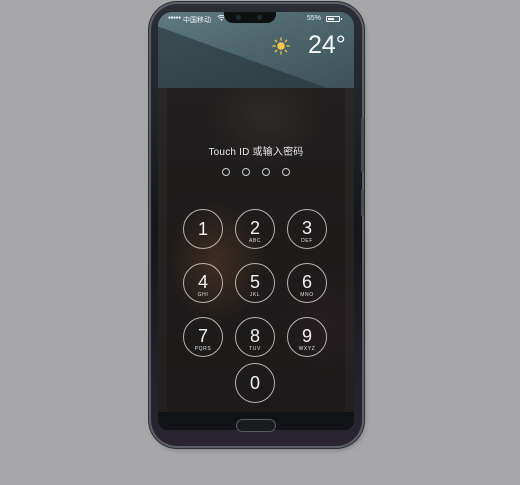  What do you see at coordinates (362, 203) in the screenshot?
I see `volume-button` at bounding box center [362, 203].